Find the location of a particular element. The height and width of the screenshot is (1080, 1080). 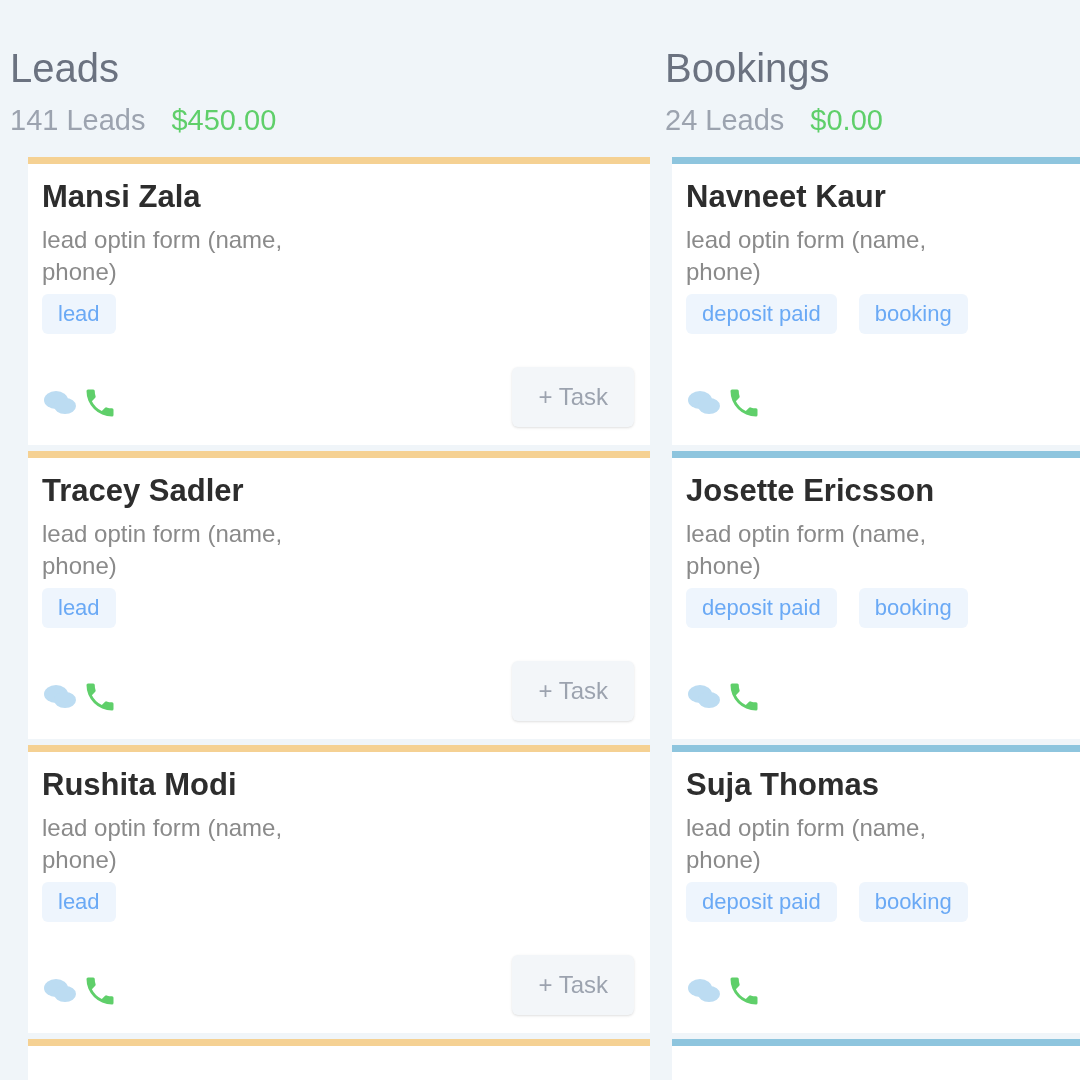

lead-card: Josette Ericsson lead optin form (name, phone) deposit paid booking is located at coordinates (876, 595).